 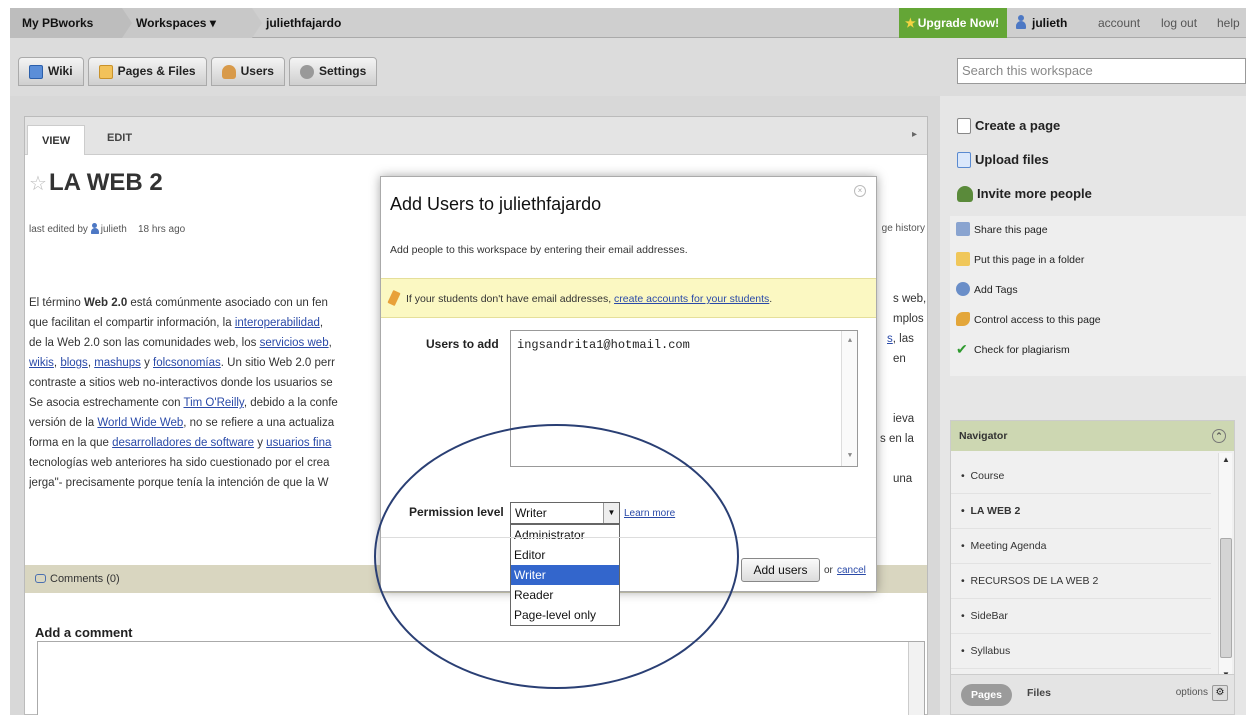 What do you see at coordinates (851, 570) in the screenshot?
I see `cancel-link: cancel` at bounding box center [851, 570].